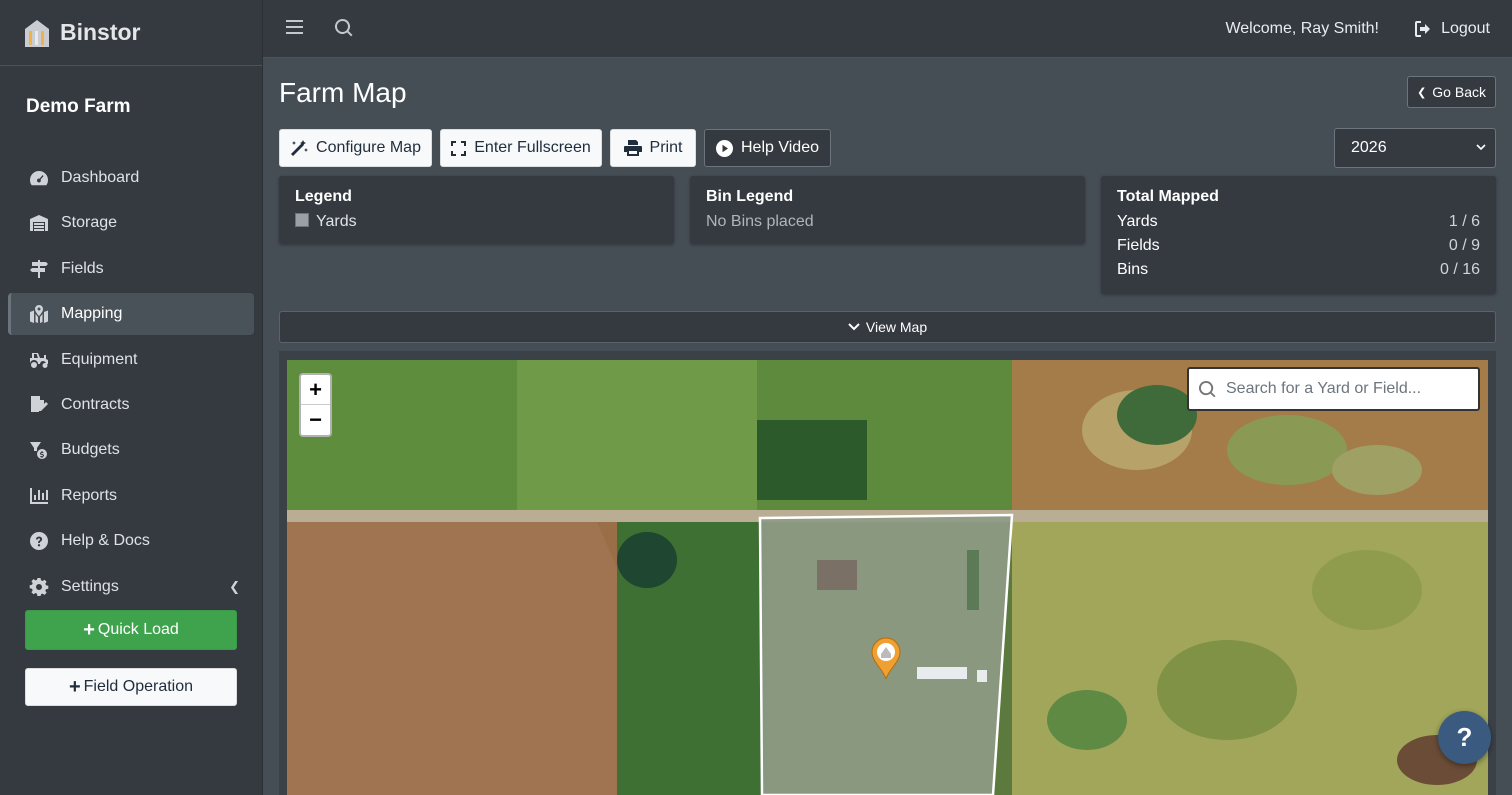 This screenshot has height=795, width=1512. Describe the element at coordinates (1302, 28) in the screenshot. I see `welcome-text: Welcome, Ray Smith!` at that location.